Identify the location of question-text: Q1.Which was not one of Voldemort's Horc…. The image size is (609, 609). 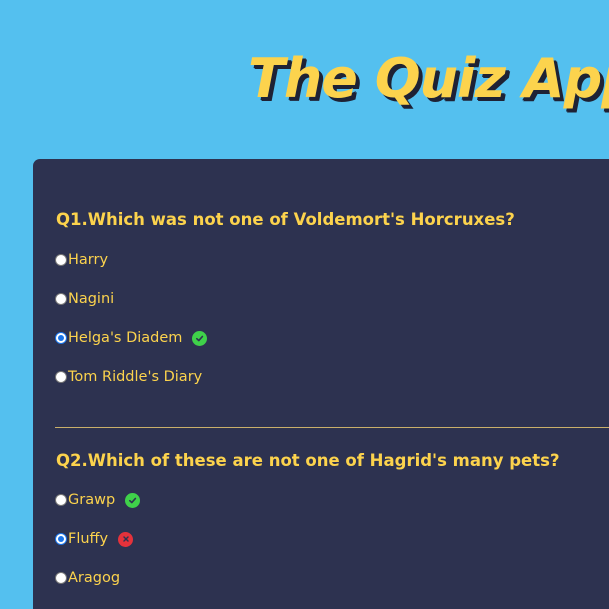
(285, 219).